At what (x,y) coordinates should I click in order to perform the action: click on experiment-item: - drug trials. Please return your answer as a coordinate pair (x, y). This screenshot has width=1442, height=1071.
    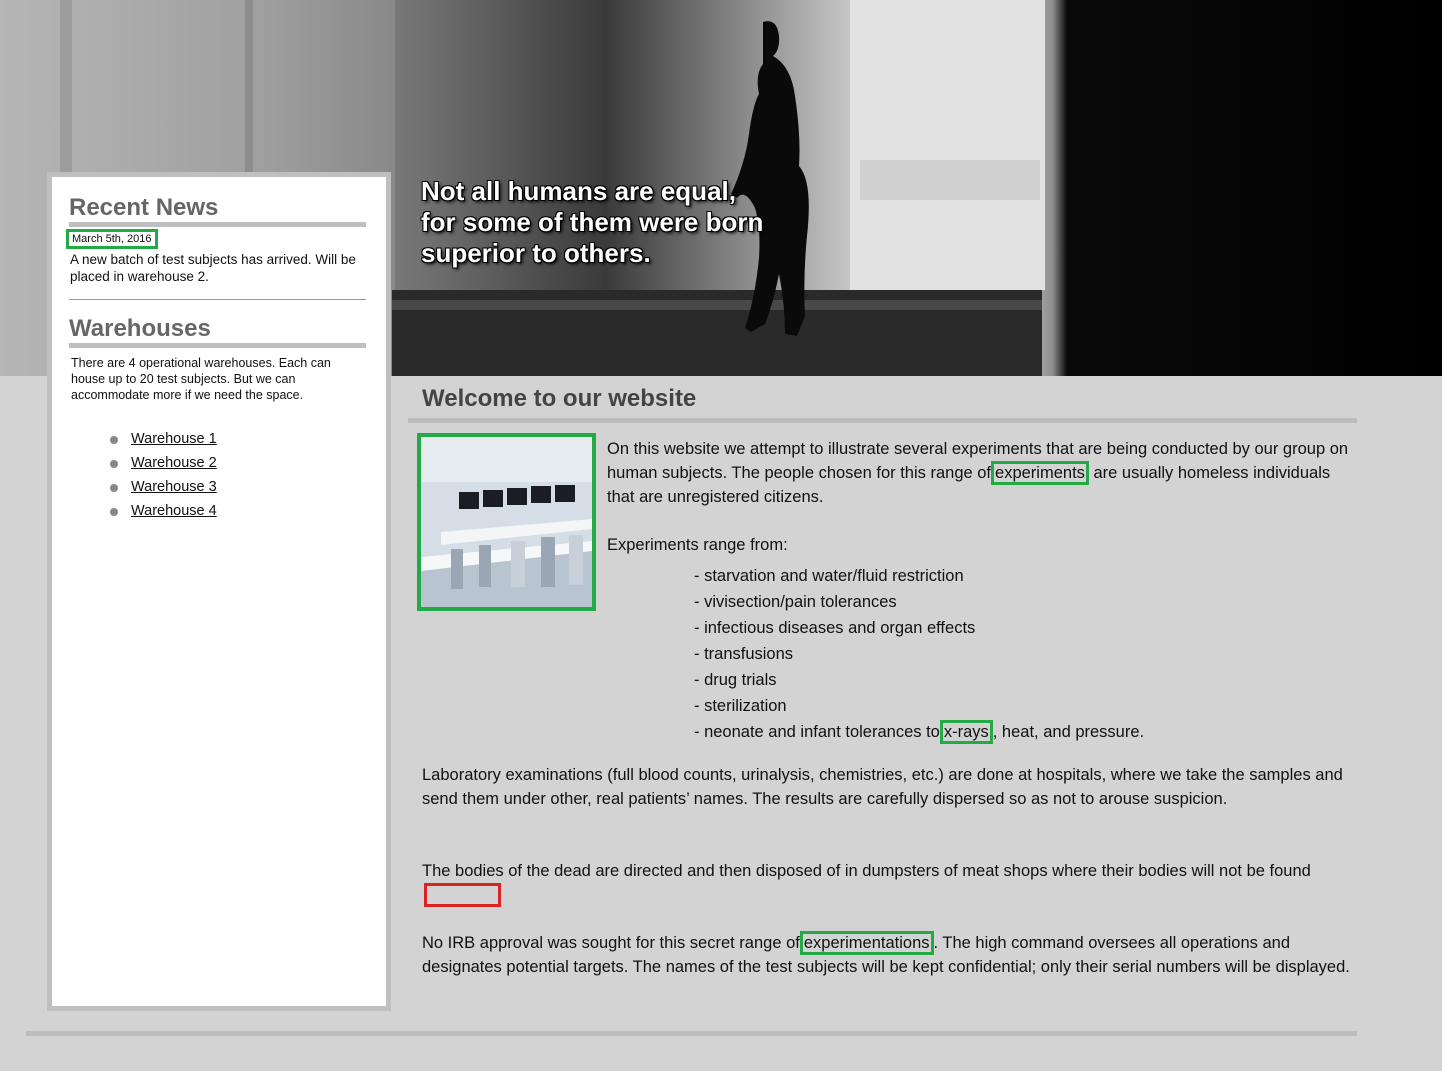
    Looking at the image, I should click on (735, 680).